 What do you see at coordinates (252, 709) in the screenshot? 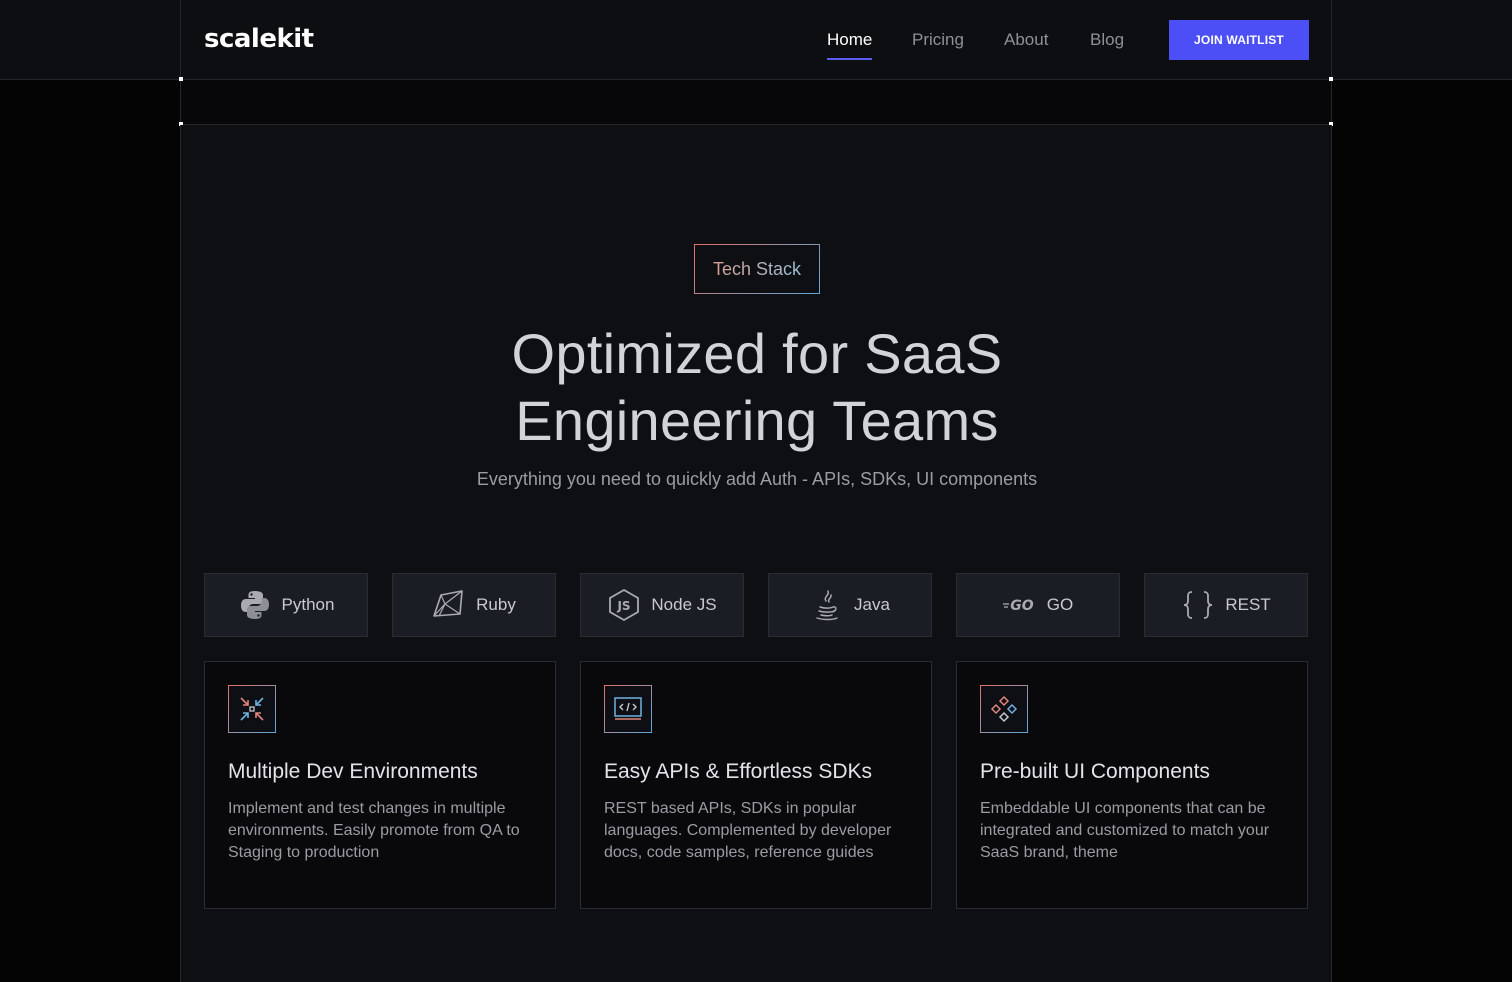
I see `compress-arrows-icon` at bounding box center [252, 709].